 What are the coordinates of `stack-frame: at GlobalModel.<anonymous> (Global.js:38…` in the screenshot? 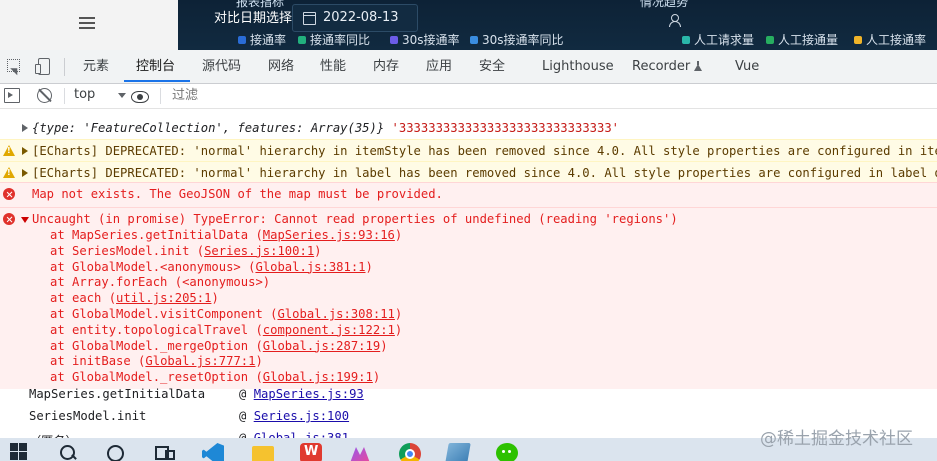 It's located at (211, 267).